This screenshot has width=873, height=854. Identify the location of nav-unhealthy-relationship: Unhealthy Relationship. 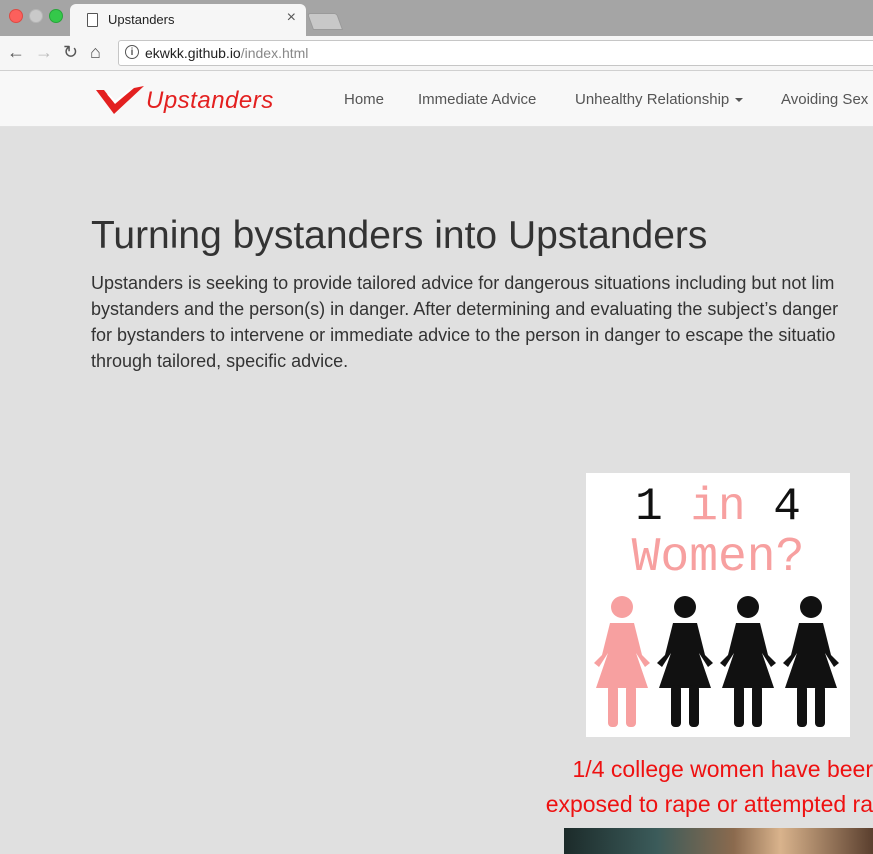
(659, 99).